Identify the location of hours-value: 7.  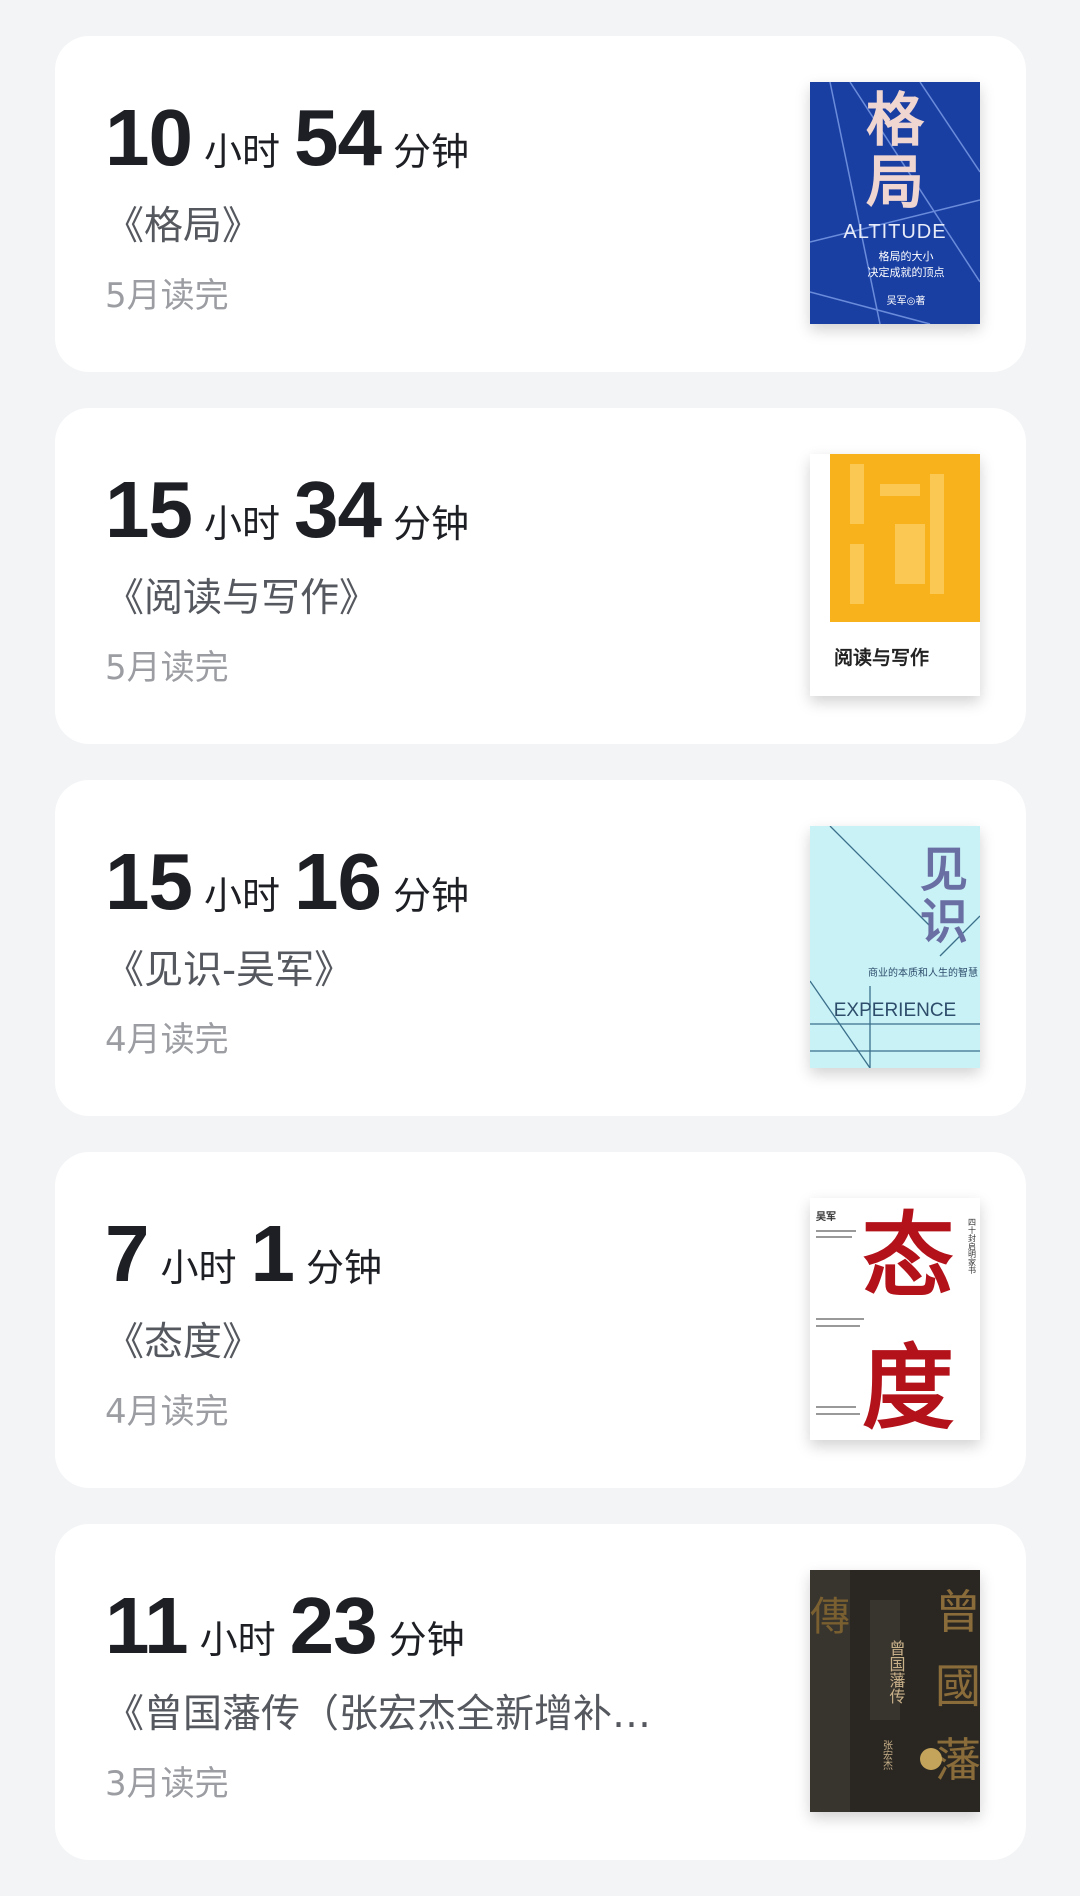
(127, 1253).